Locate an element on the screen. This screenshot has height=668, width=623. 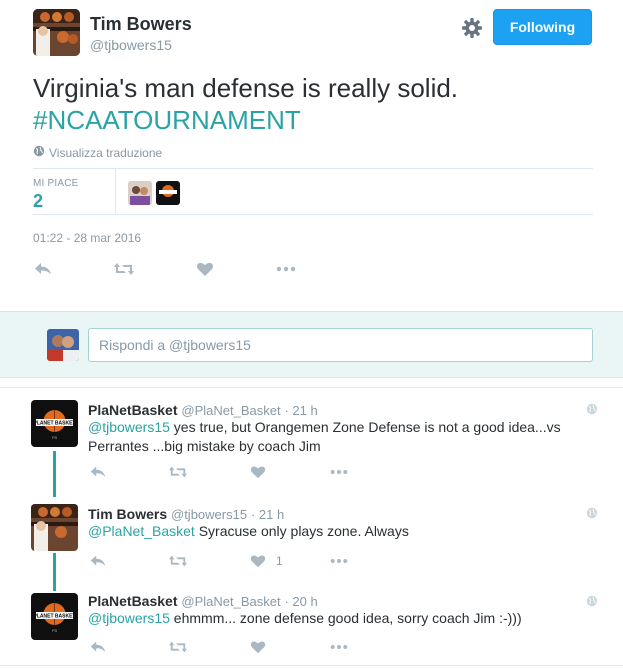
reply-author-handle: @tjbowers15 is located at coordinates (209, 514).